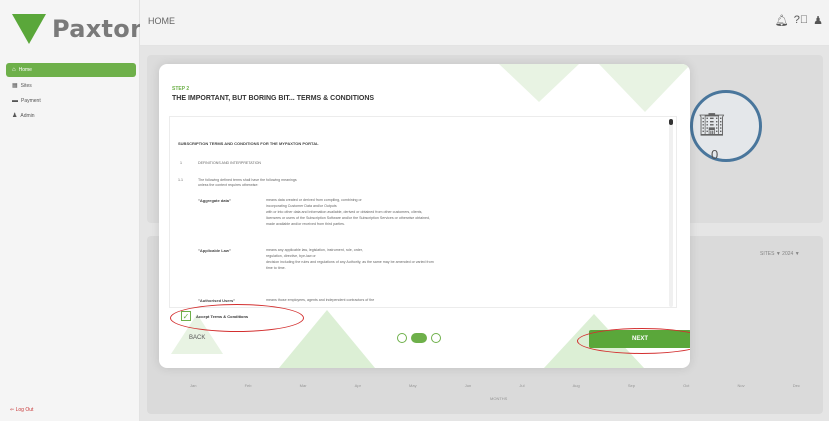  I want to click on logout-label: Log Out, so click(24, 410).